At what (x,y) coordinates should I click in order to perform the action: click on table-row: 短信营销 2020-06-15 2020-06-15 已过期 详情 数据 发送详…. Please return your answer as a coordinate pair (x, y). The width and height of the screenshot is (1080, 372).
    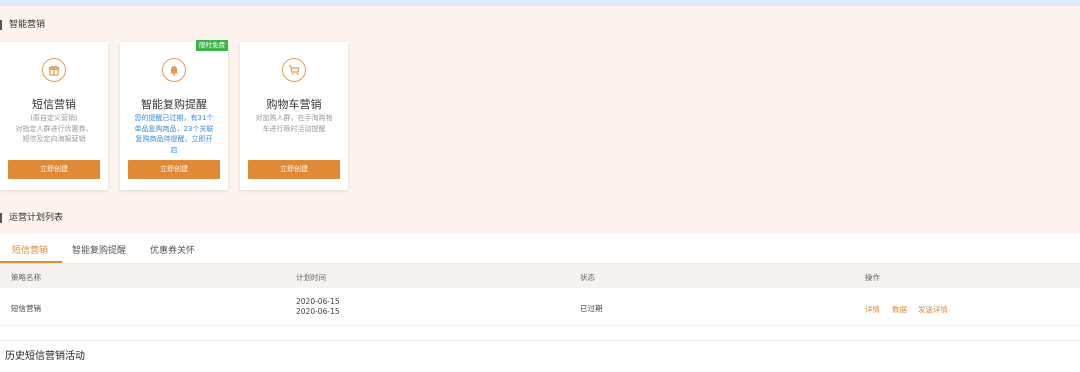
    Looking at the image, I should click on (540, 307).